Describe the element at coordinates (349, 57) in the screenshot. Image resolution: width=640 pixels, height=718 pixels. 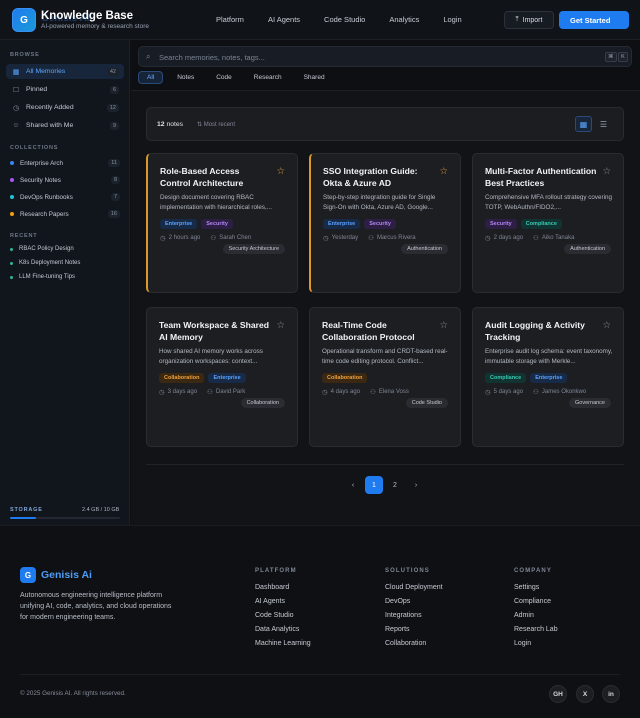
I see `search-input` at that location.